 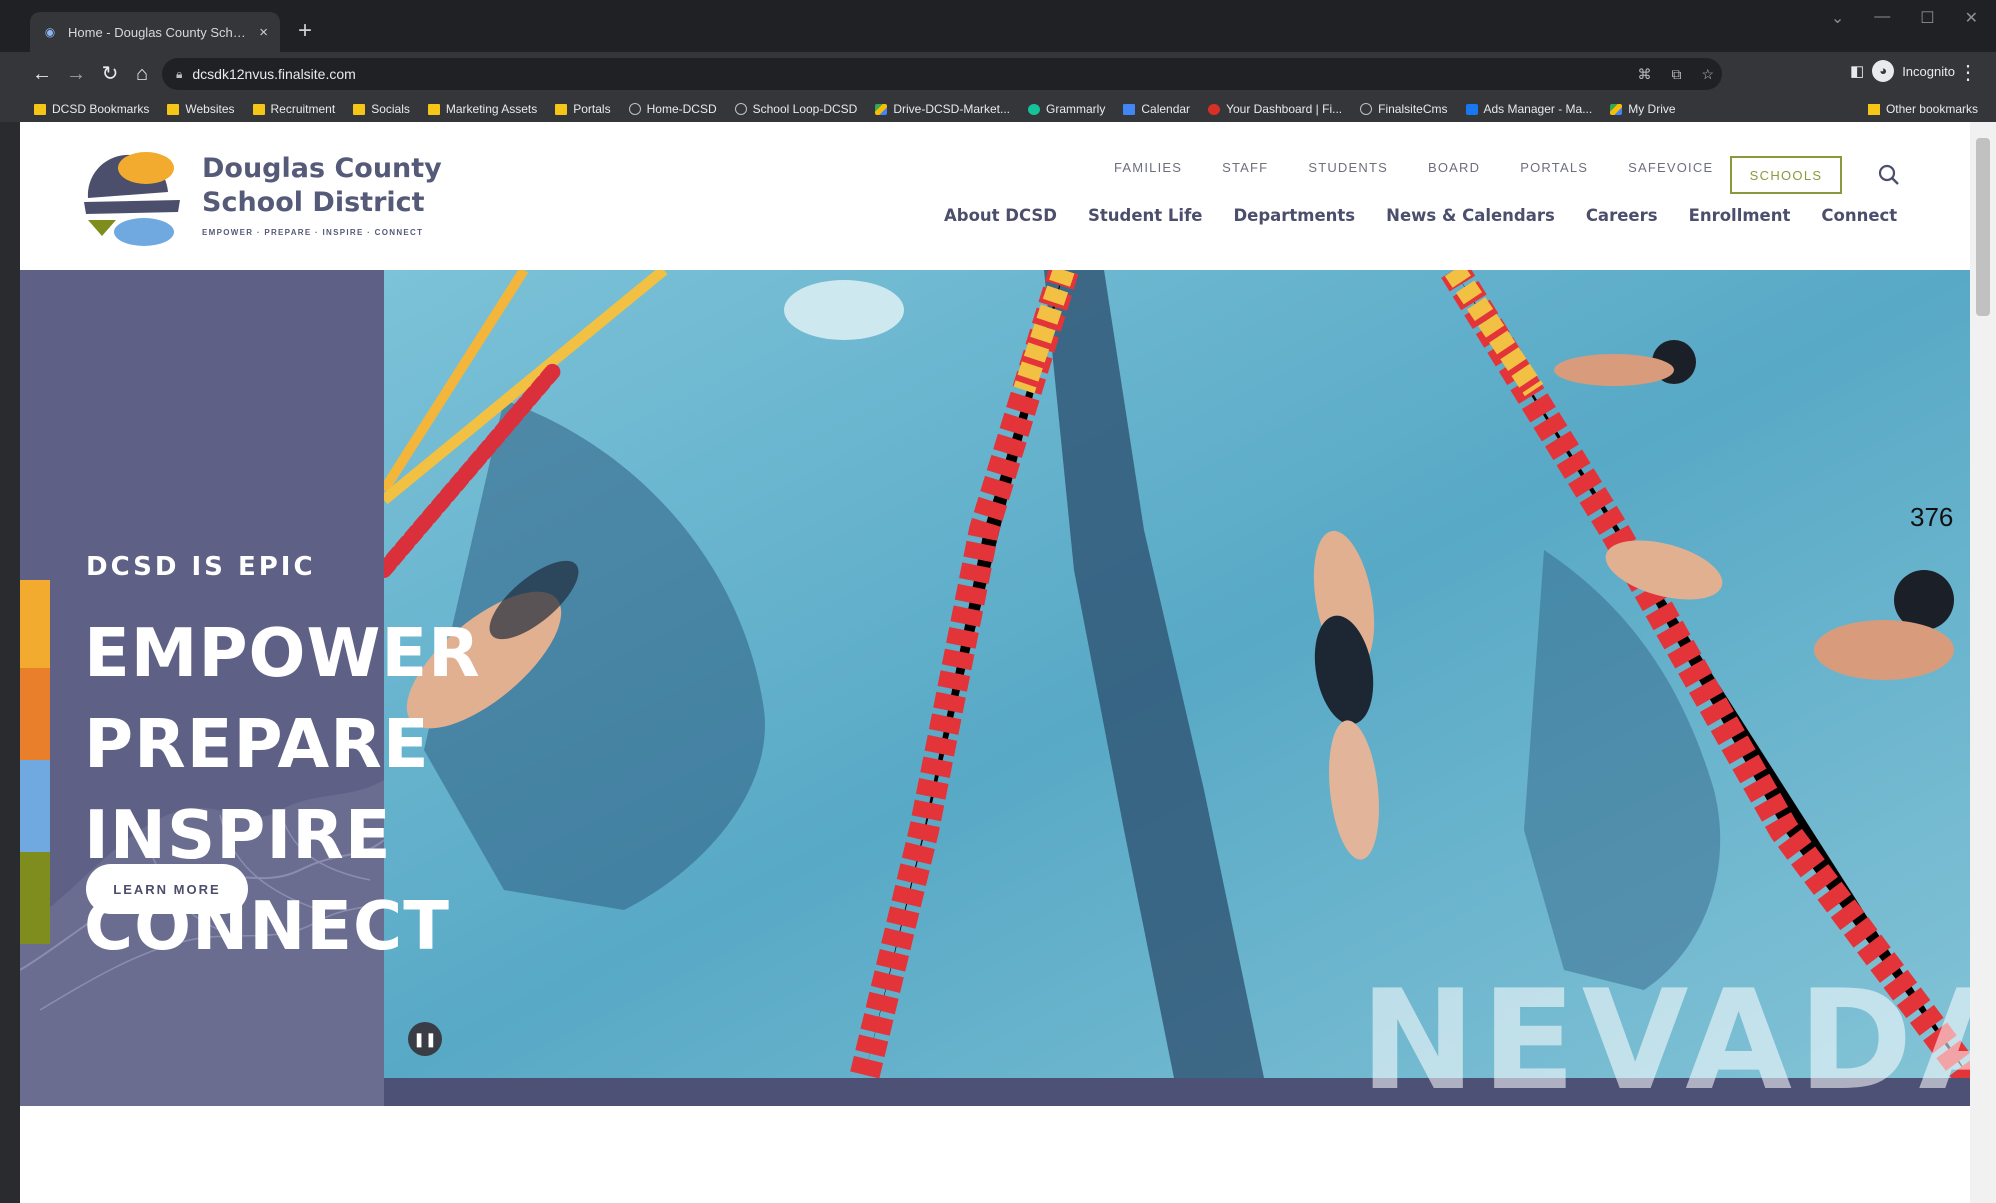 I want to click on bookmark-item: School Loop-DCSD, so click(x=796, y=109).